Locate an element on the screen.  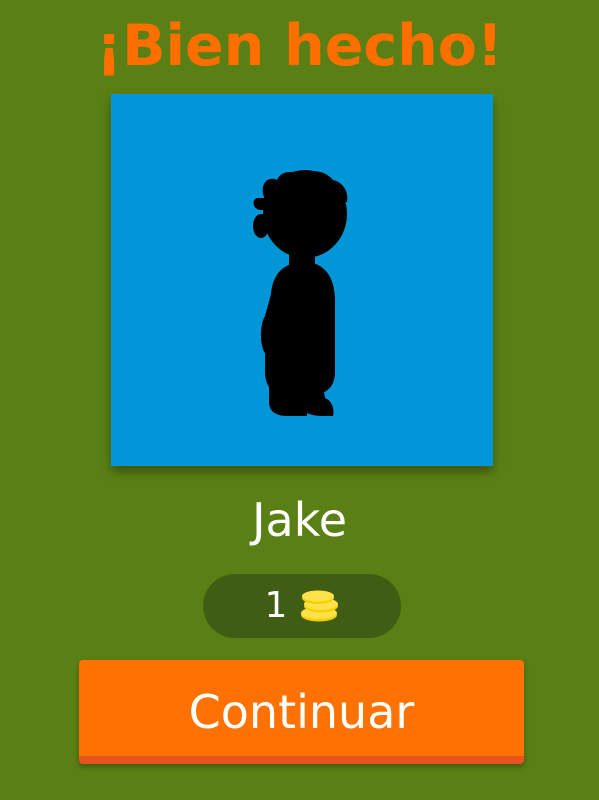
boy-silhouette-icon is located at coordinates (300, 293).